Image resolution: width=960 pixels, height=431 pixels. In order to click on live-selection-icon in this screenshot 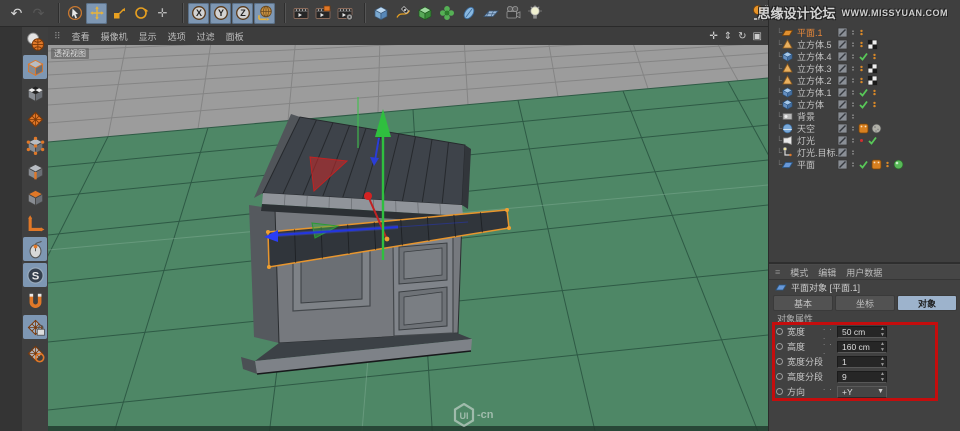, I will do `click(74, 13)`.